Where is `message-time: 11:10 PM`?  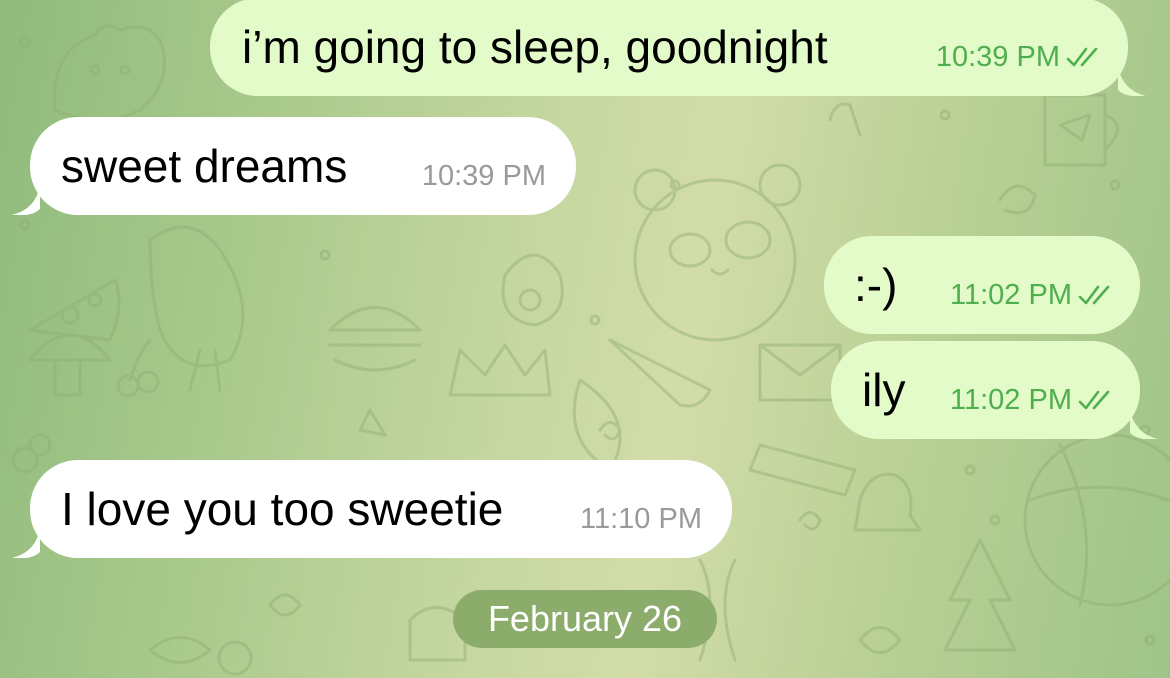 message-time: 11:10 PM is located at coordinates (641, 519).